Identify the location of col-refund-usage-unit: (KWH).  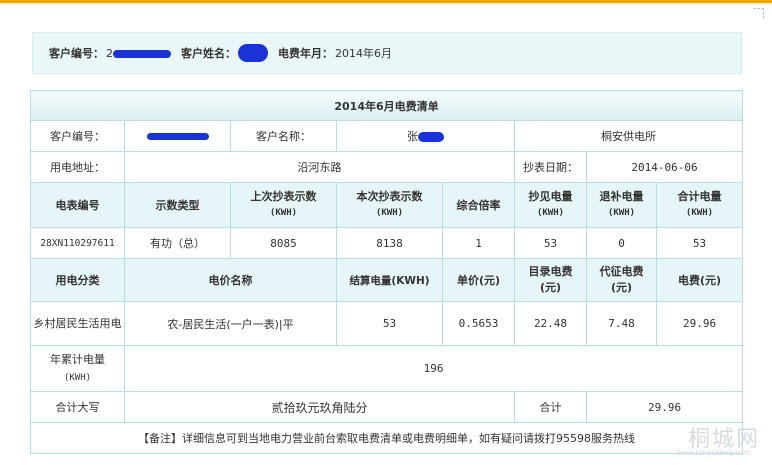
(621, 213).